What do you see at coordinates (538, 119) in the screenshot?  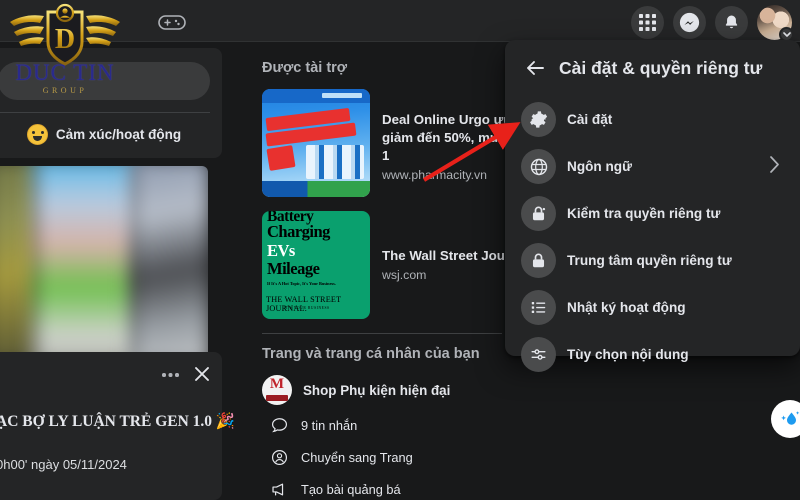 I see `gear-icon` at bounding box center [538, 119].